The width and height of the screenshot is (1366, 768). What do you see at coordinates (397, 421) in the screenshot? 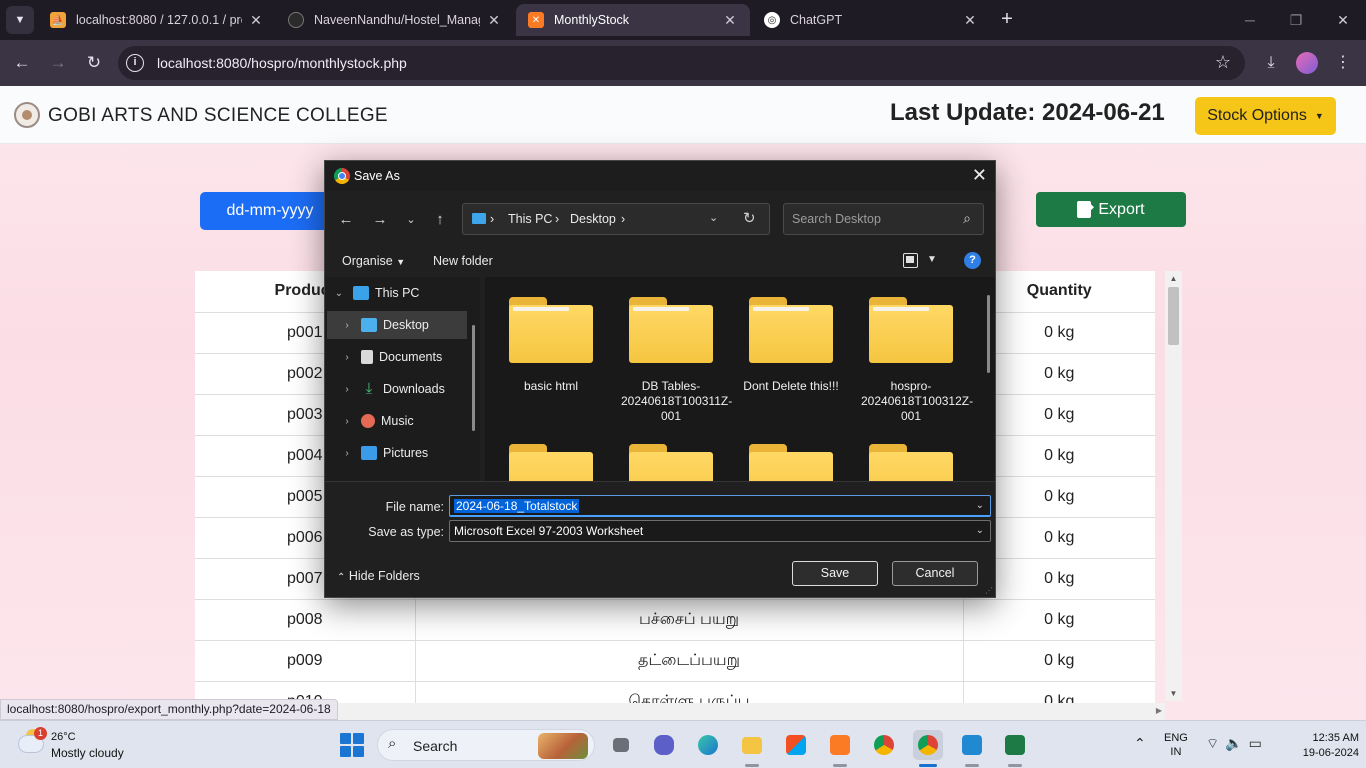
I see `nav-item-music: › Music` at bounding box center [397, 421].